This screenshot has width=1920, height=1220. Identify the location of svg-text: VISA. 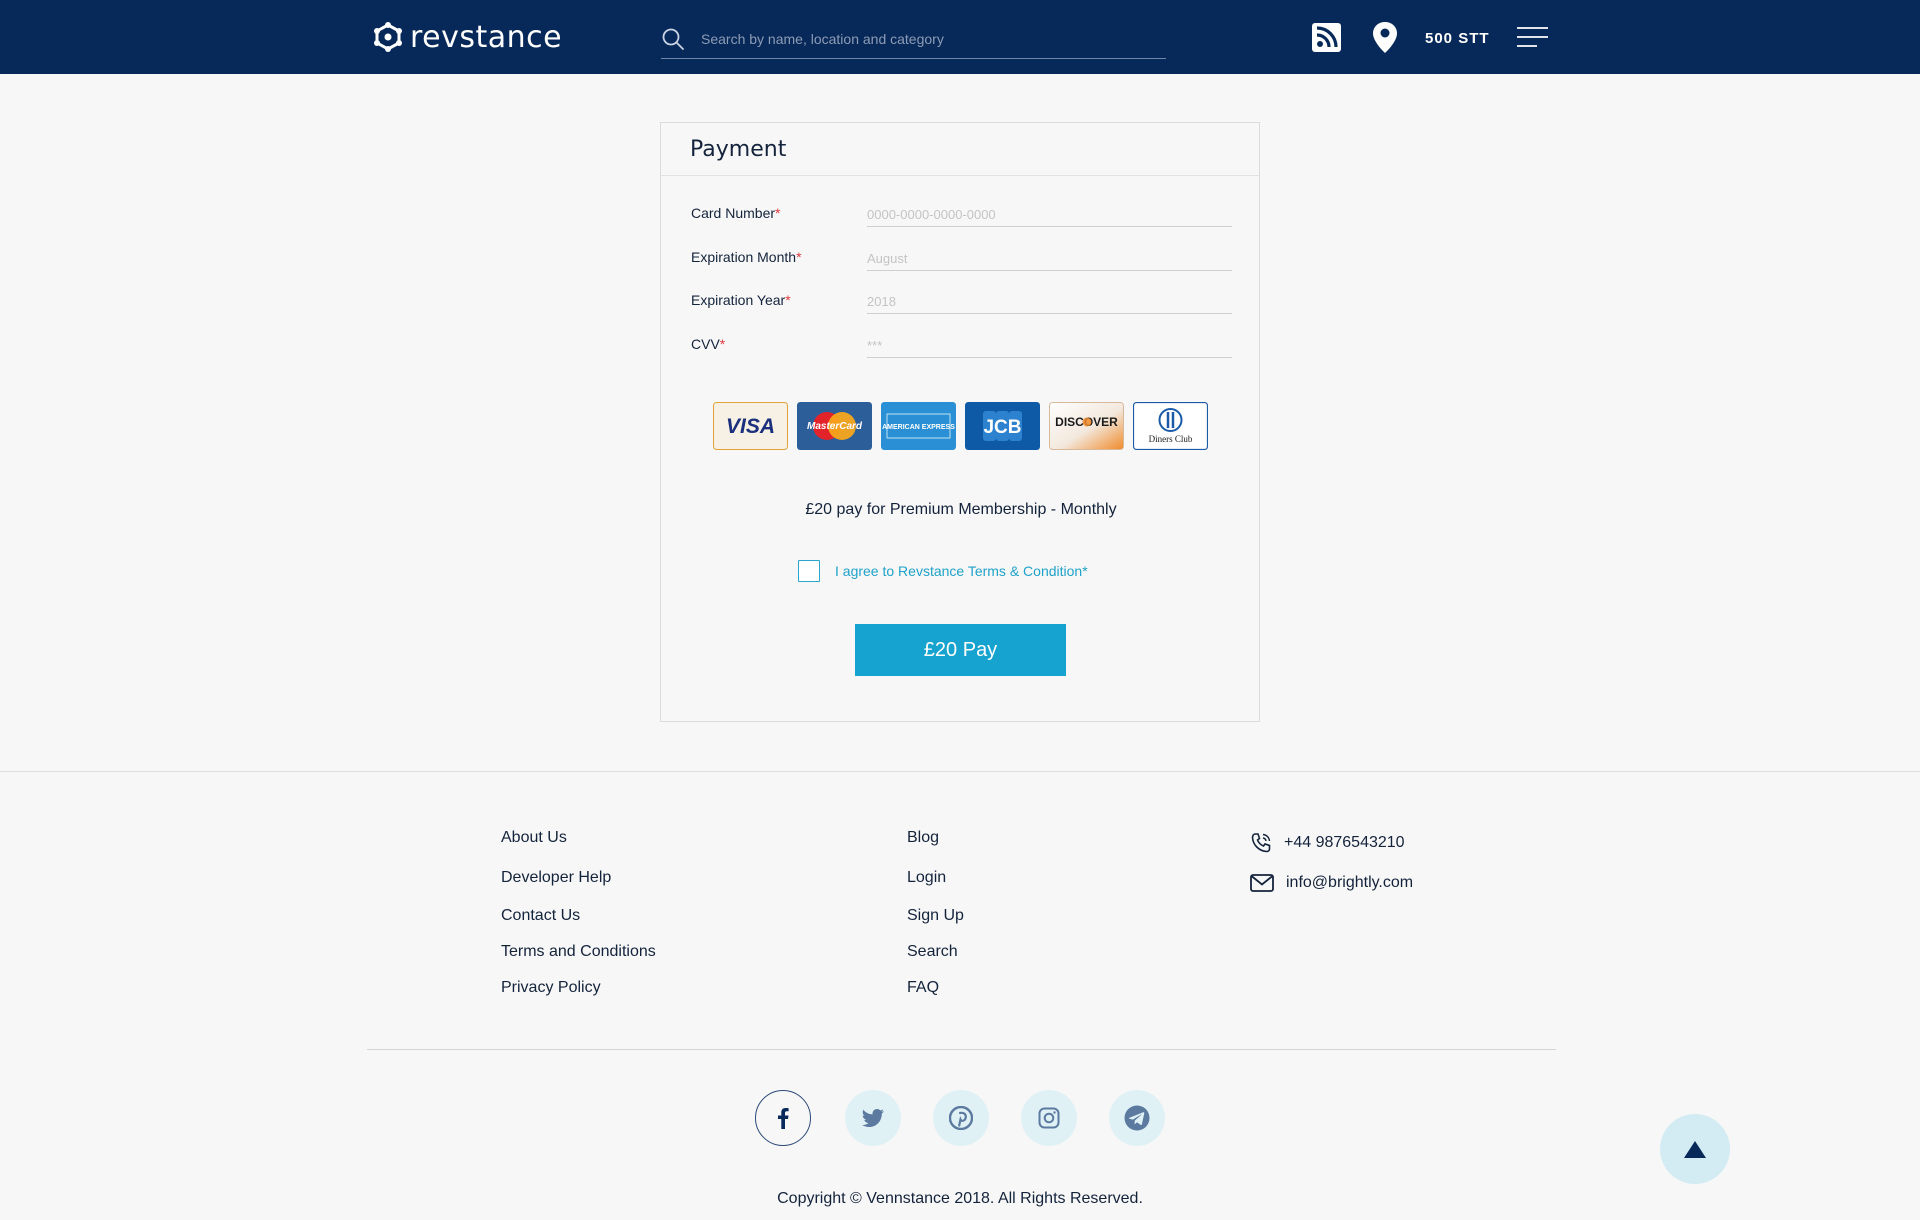
(750, 426).